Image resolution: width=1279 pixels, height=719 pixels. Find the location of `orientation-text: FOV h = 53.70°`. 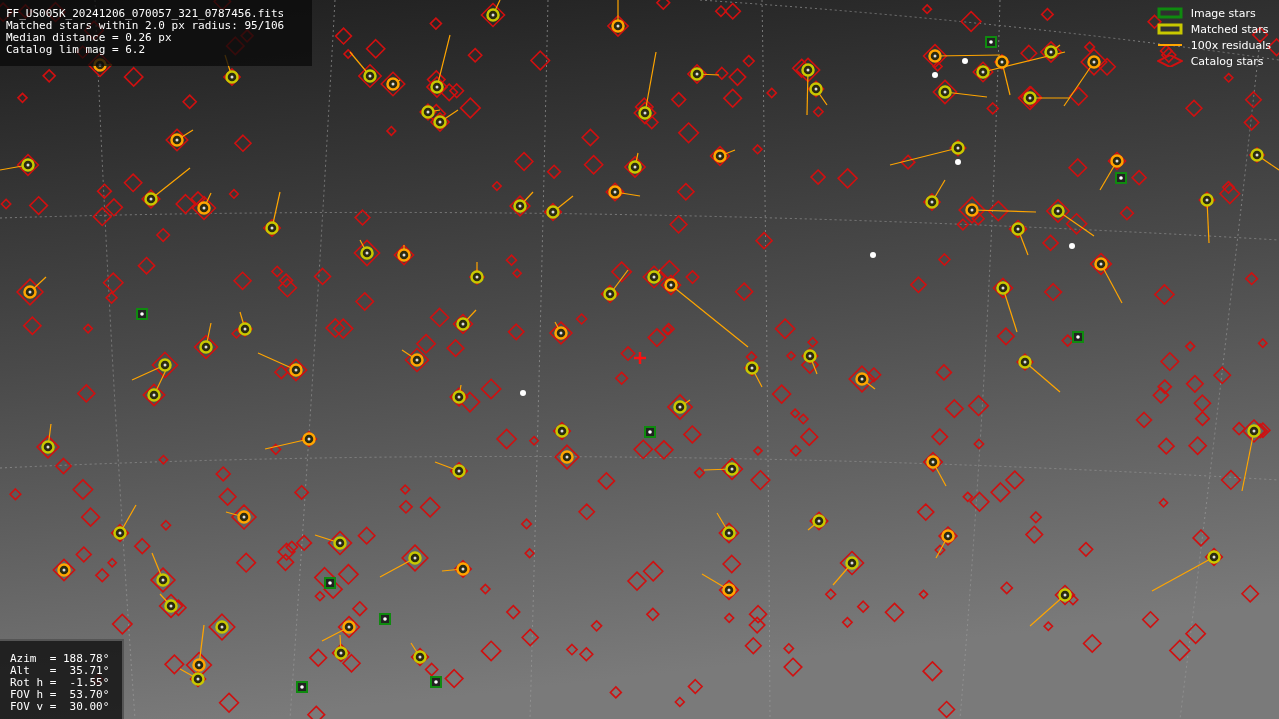

orientation-text: FOV h = 53.70° is located at coordinates (60, 695).